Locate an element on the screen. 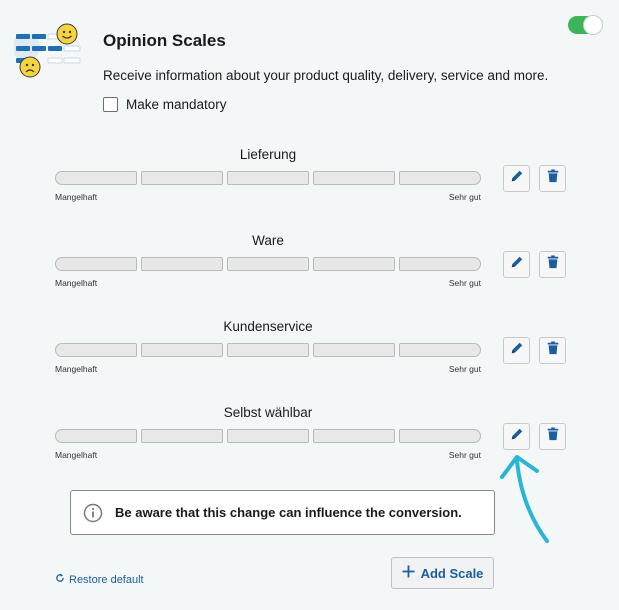 The image size is (619, 610). restore-default-label: Restore default is located at coordinates (106, 579).